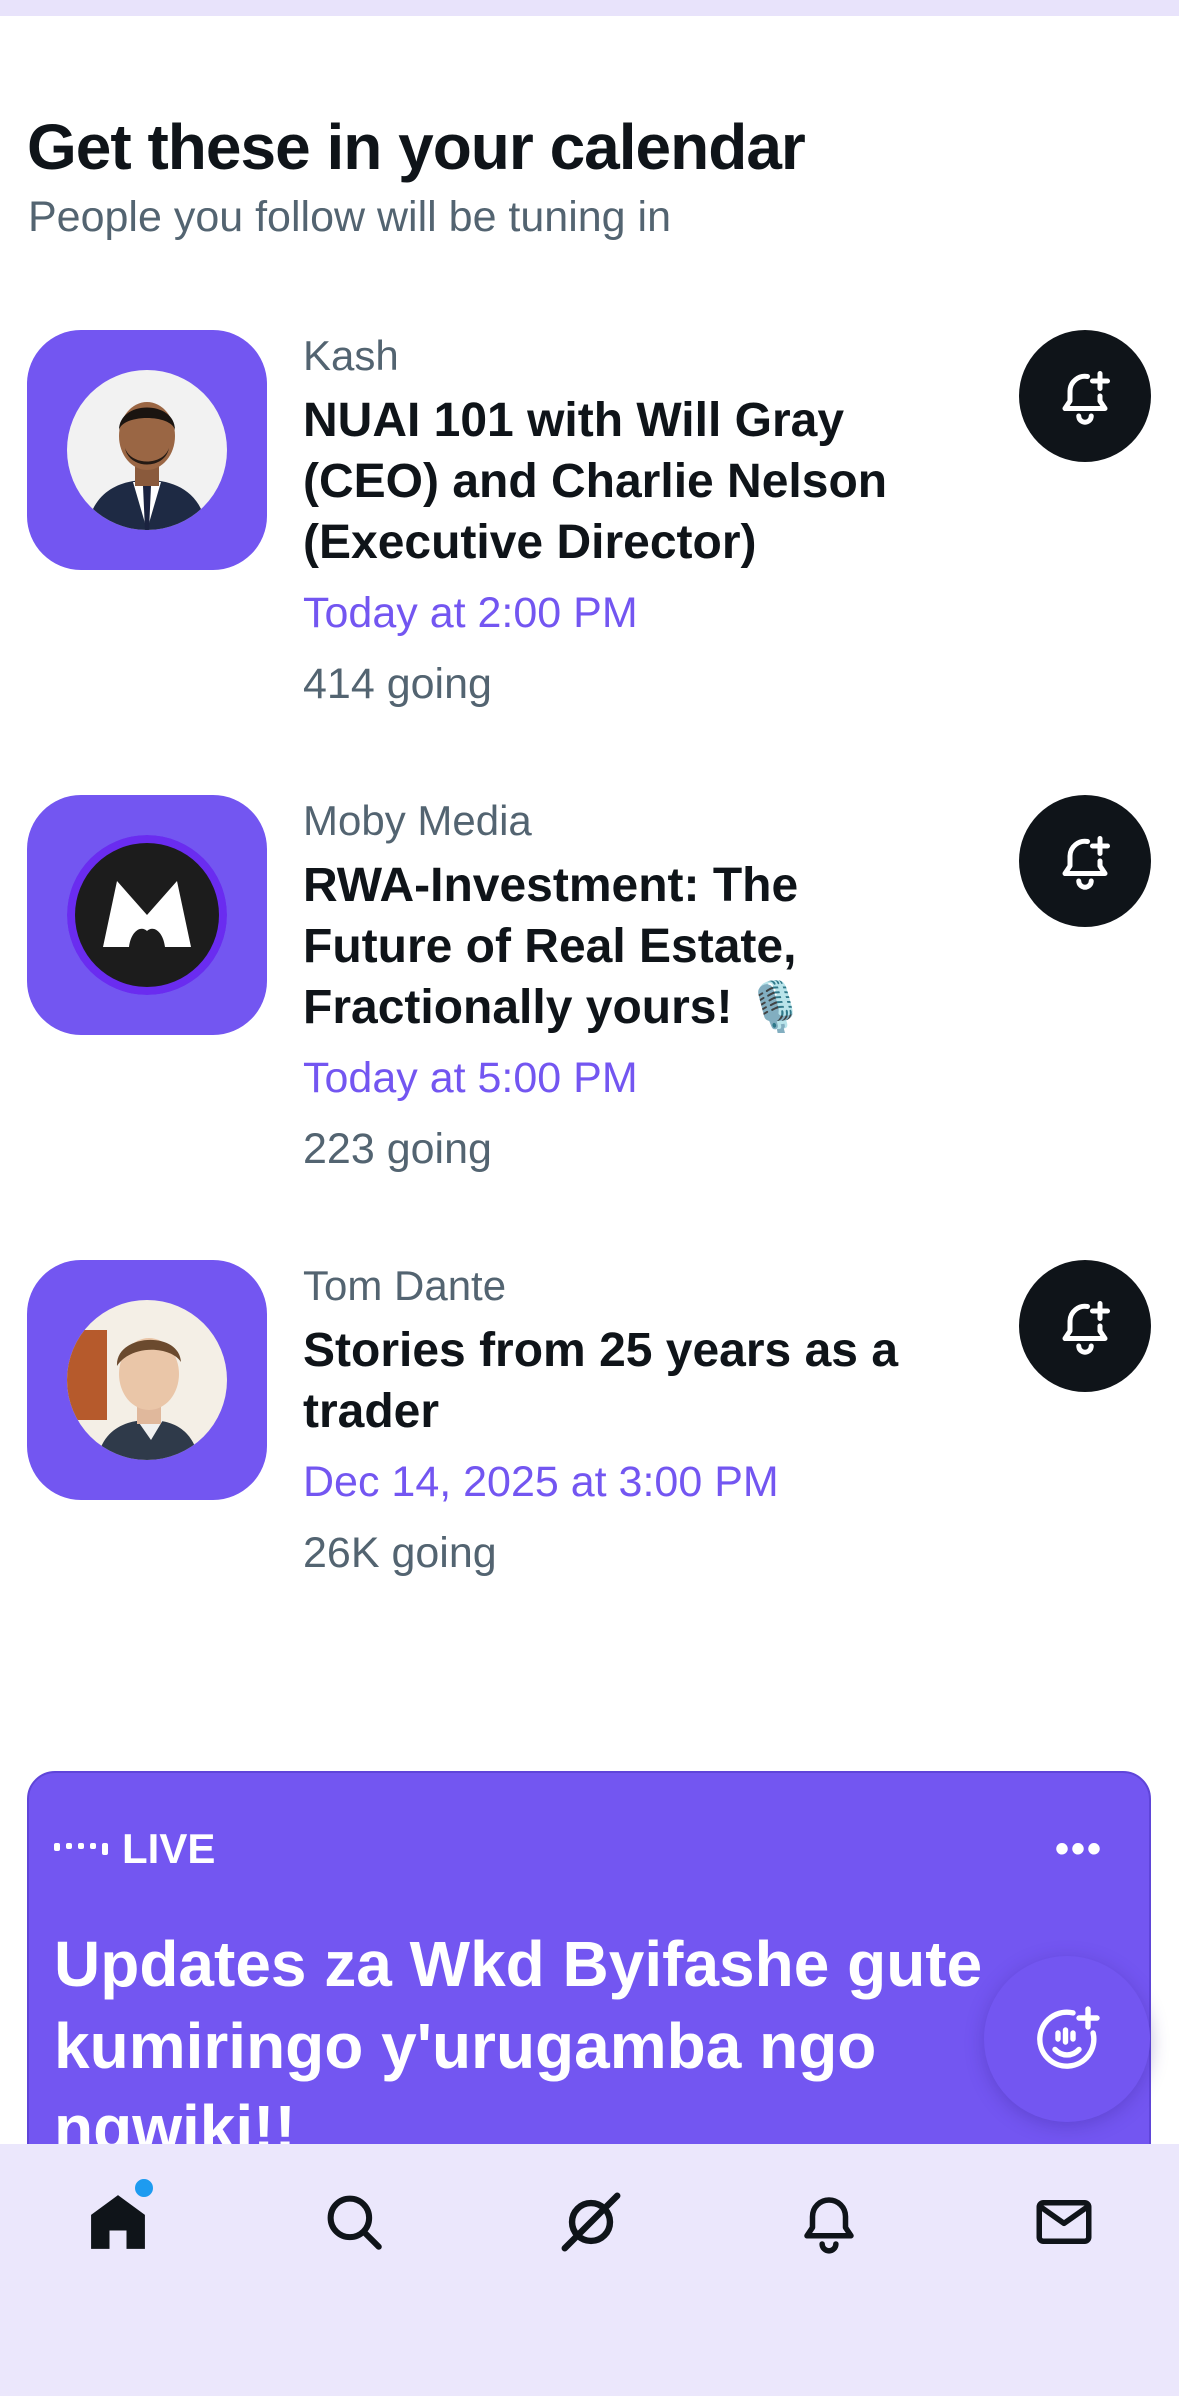  Describe the element at coordinates (416, 147) in the screenshot. I see `section-title: Get these in your calendar` at that location.